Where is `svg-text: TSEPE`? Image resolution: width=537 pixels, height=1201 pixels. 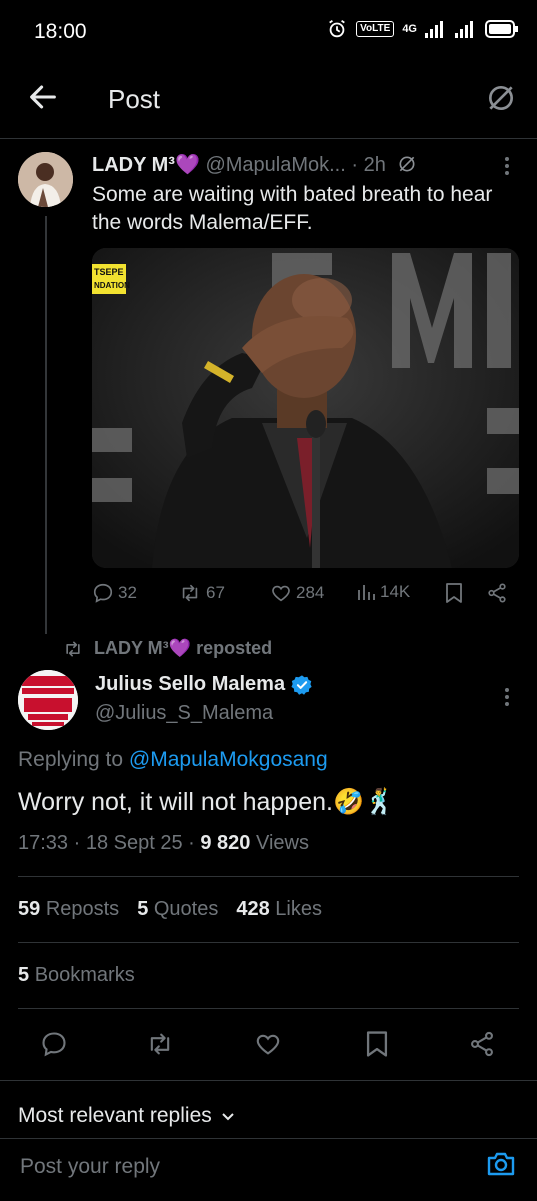
svg-text: TSEPE is located at coordinates (109, 272).